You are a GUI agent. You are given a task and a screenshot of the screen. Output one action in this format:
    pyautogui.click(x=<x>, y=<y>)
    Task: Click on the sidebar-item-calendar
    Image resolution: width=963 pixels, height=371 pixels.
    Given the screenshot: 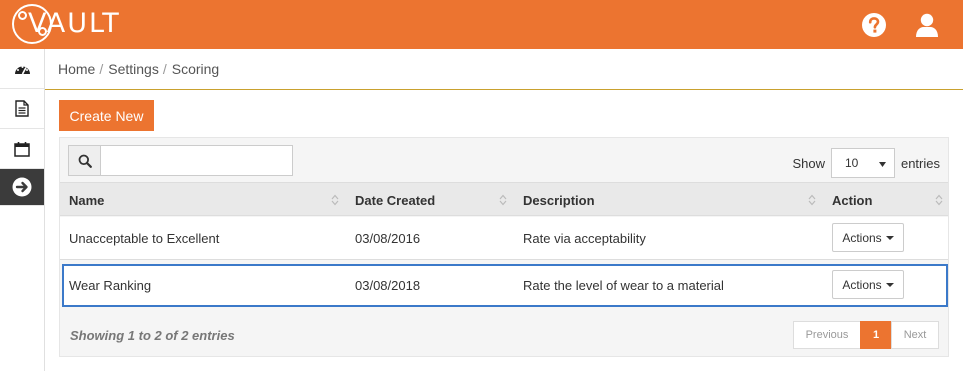 What is the action you would take?
    pyautogui.click(x=22, y=149)
    